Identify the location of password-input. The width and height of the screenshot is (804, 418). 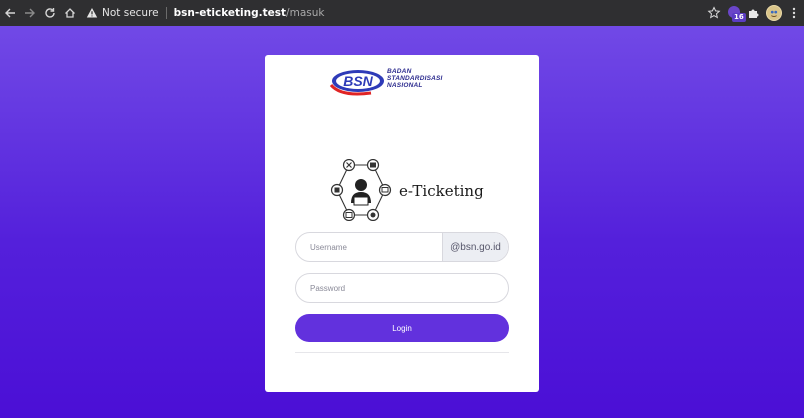
(402, 288).